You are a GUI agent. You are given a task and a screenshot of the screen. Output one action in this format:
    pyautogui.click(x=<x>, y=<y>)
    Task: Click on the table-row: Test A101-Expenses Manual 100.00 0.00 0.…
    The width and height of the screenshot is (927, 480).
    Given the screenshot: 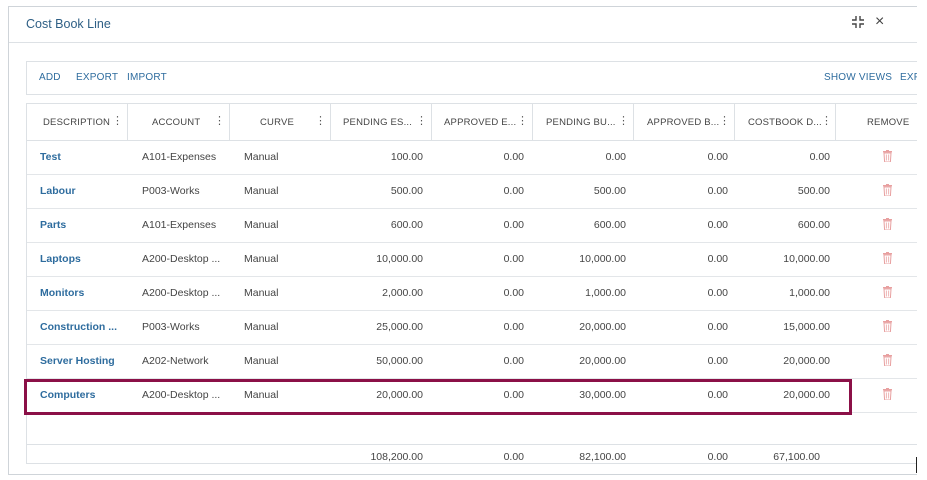 What is the action you would take?
    pyautogui.click(x=472, y=157)
    